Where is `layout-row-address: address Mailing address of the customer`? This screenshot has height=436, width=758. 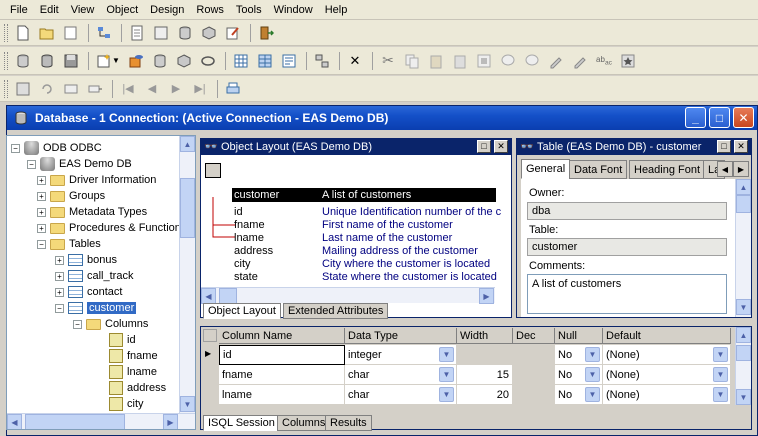 layout-row-address: address Mailing address of the customer is located at coordinates (356, 251).